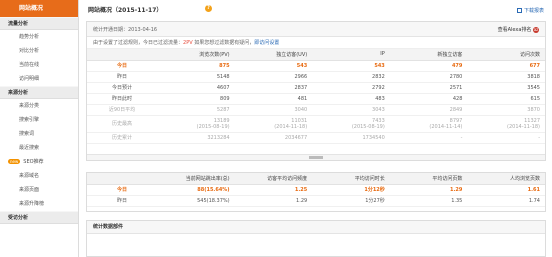 The height and width of the screenshot is (257, 552). Describe the element at coordinates (514, 30) in the screenshot. I see `alexa-label: 查看Alexa排名` at that location.